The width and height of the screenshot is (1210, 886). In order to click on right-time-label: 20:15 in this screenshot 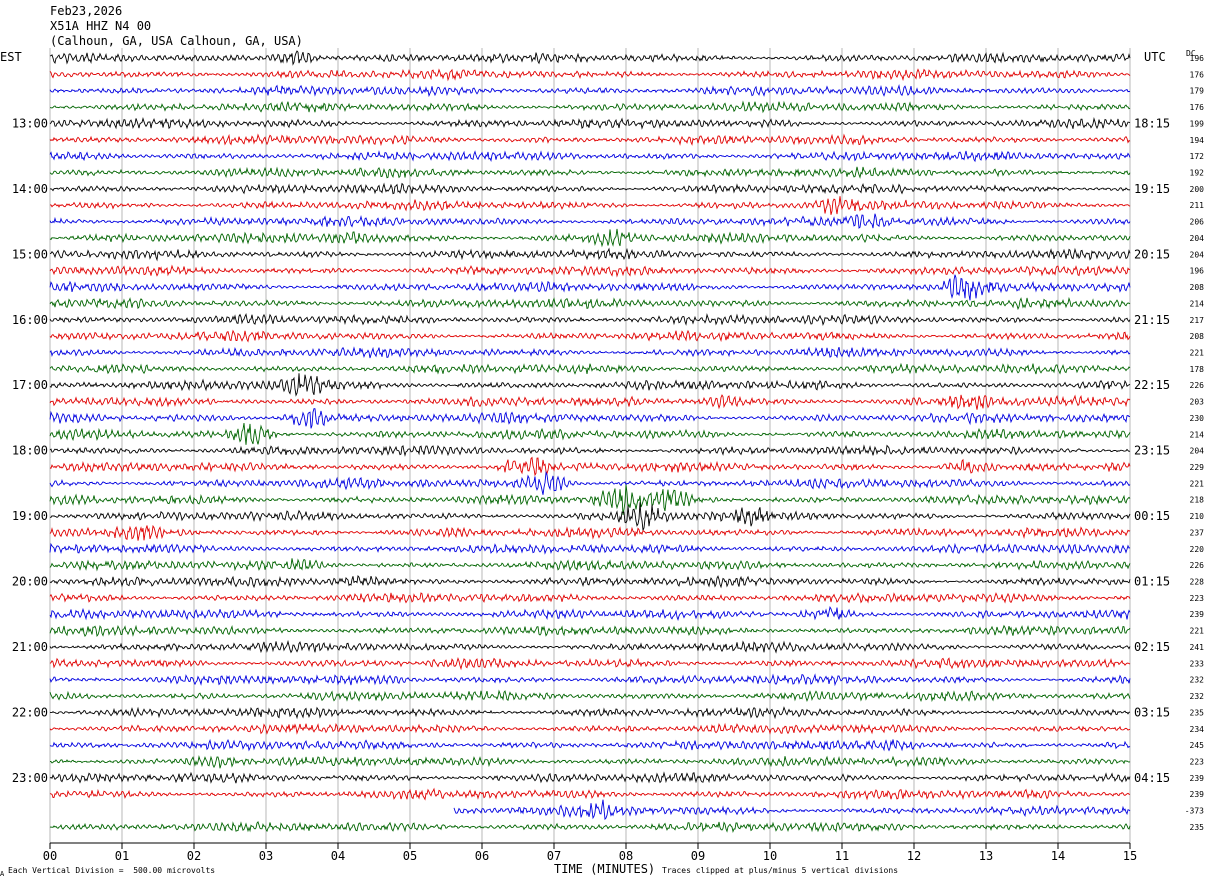, I will do `click(1152, 254)`.